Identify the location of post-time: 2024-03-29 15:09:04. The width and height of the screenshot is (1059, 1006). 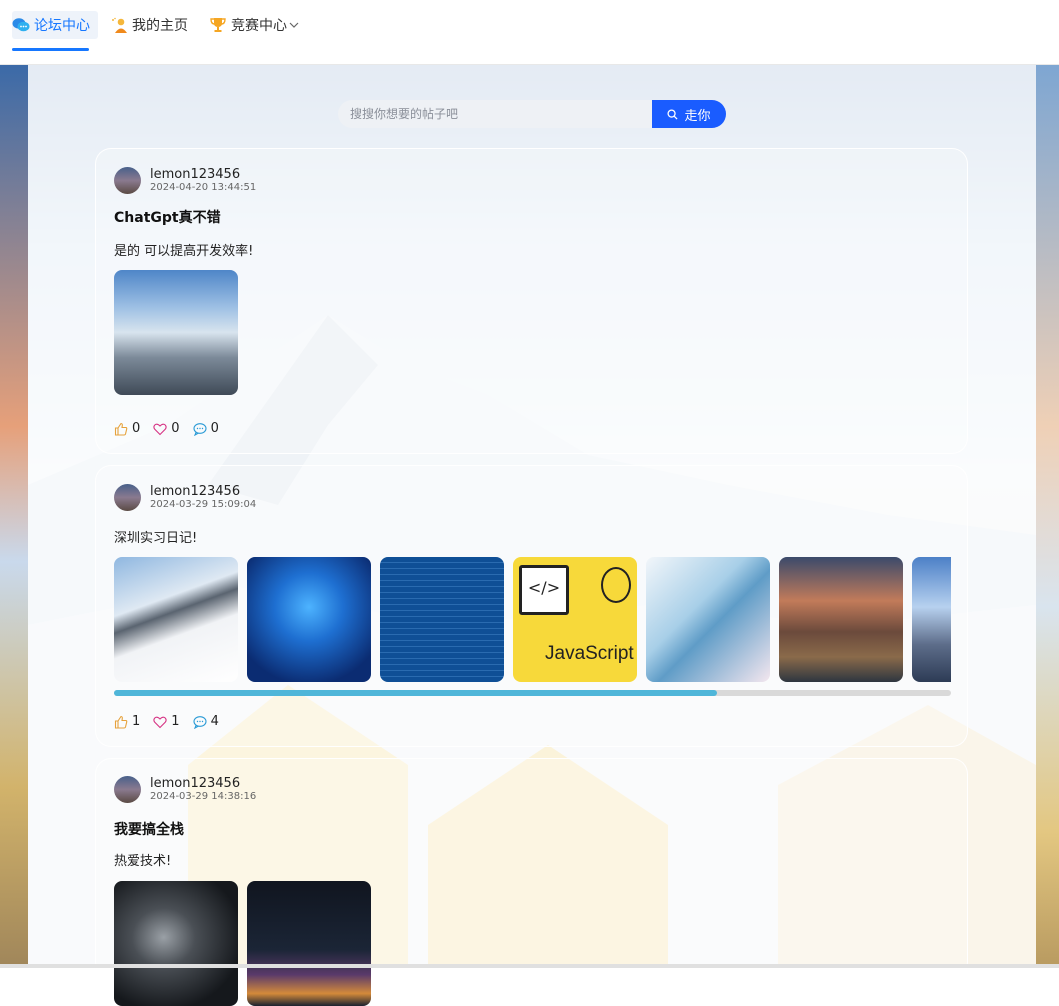
(203, 504).